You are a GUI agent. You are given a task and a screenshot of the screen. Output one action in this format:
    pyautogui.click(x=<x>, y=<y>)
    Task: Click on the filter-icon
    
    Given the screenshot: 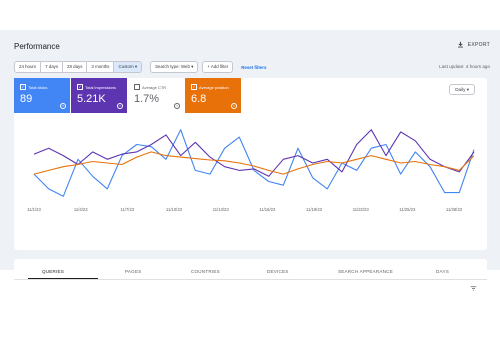 What is the action you would take?
    pyautogui.click(x=473, y=288)
    